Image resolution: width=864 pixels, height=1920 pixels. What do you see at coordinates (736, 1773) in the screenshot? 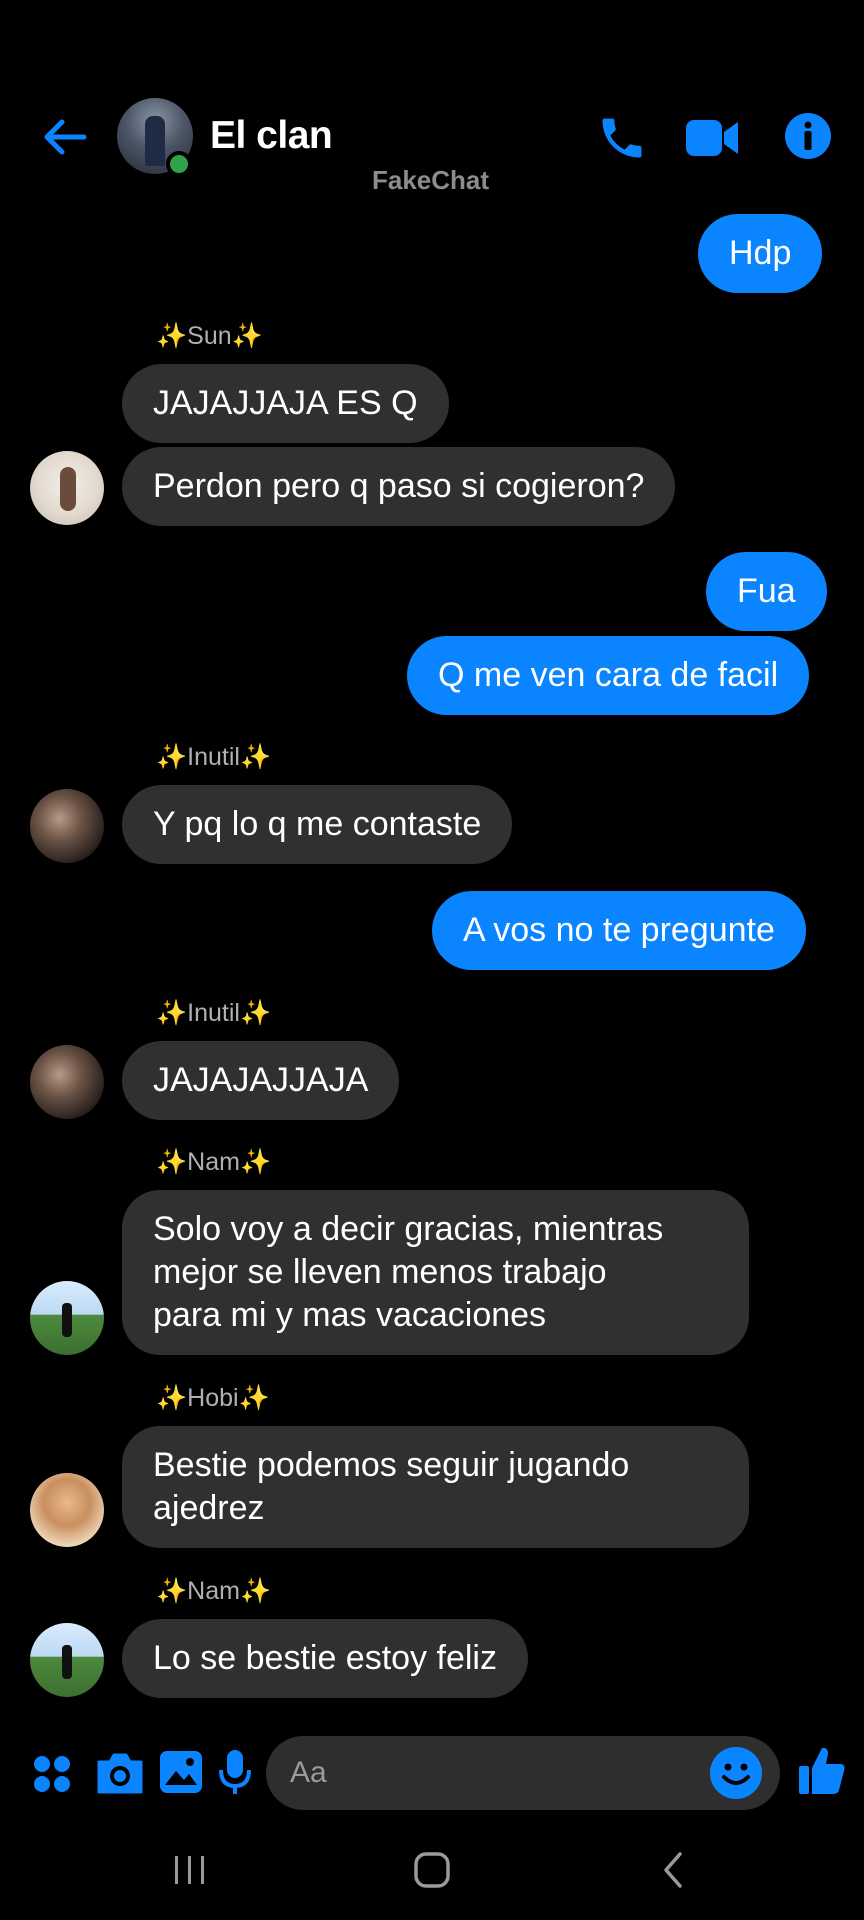
I see `emoji-icon` at bounding box center [736, 1773].